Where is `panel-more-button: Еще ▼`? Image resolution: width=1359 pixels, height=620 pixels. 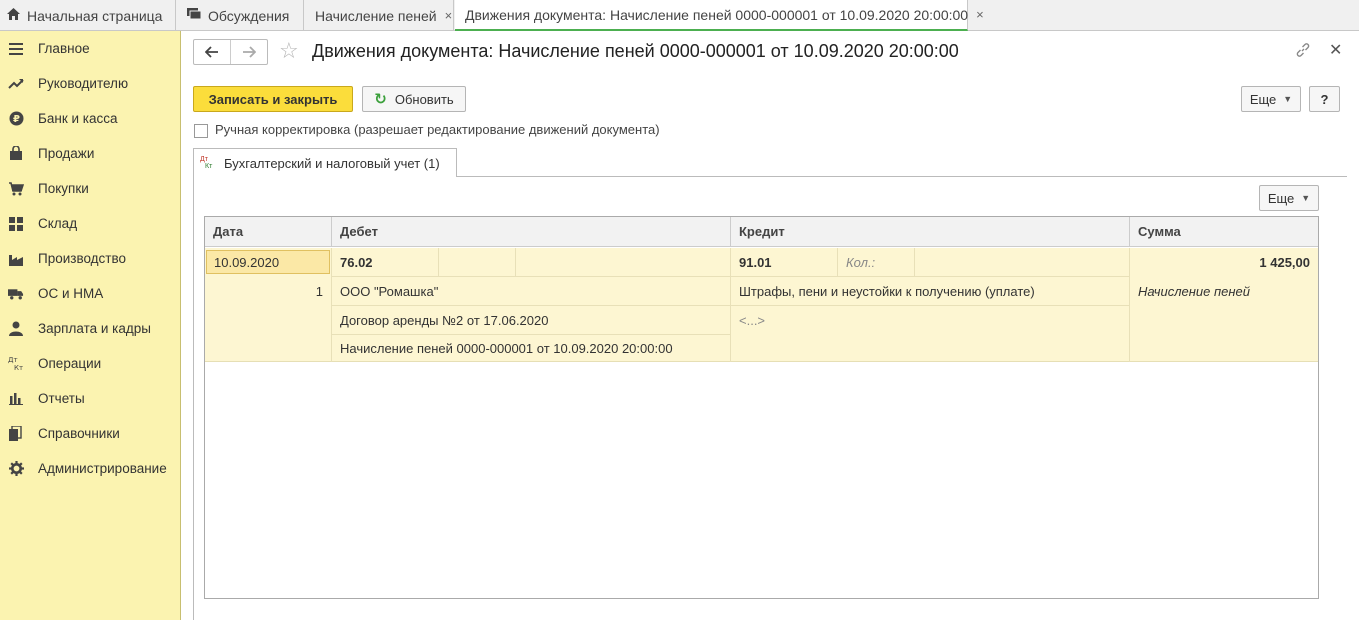
panel-more-button: Еще ▼ is located at coordinates (1289, 198).